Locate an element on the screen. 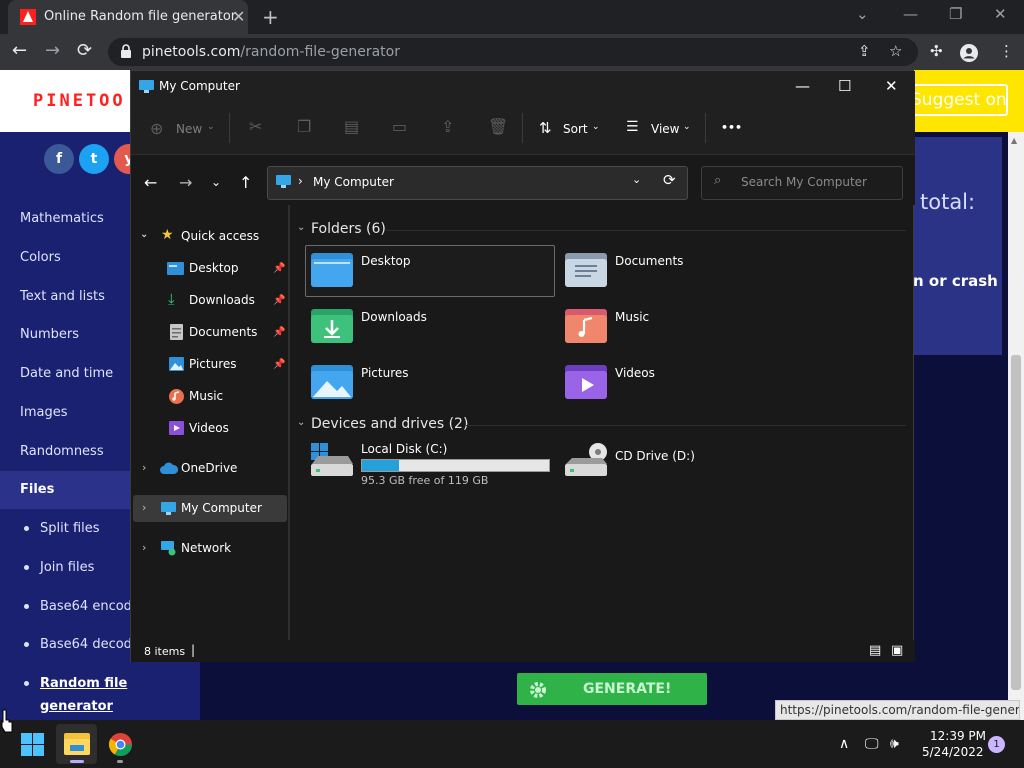 The image size is (1024, 768). twitter-icon: t is located at coordinates (94, 159).